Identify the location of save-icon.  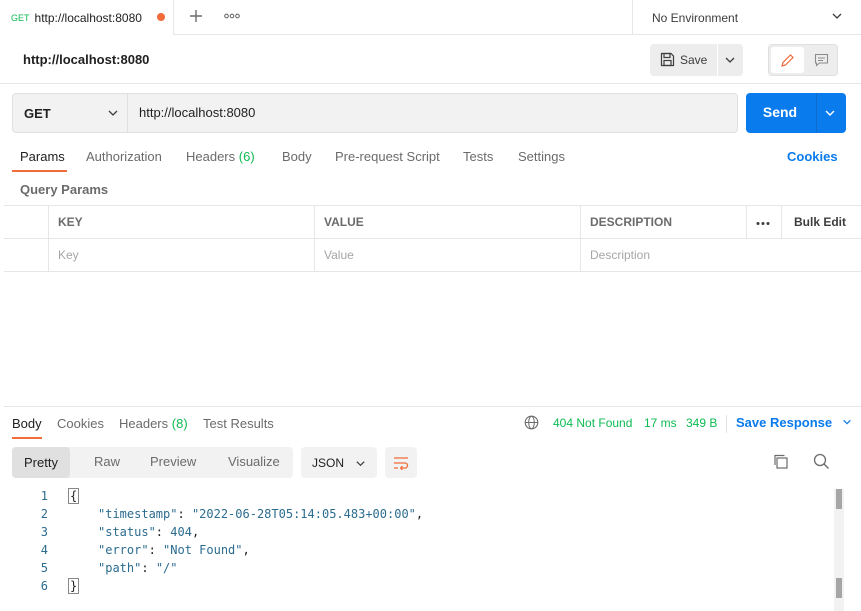
(667, 61).